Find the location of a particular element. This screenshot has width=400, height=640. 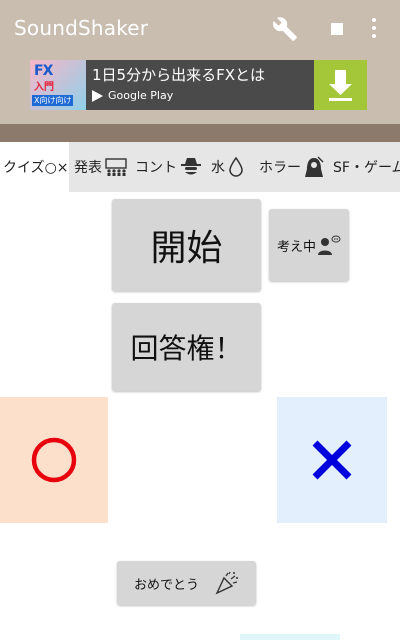

water-drop-icon is located at coordinates (236, 167).